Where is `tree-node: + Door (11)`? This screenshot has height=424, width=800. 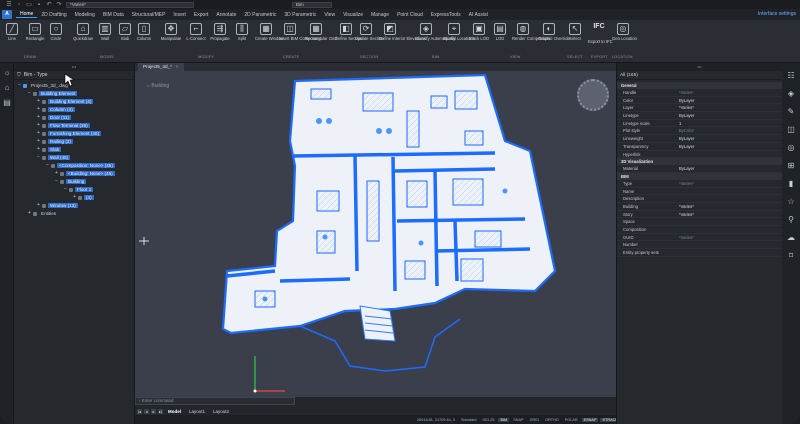
tree-node: + Door (11) is located at coordinates (54, 117).